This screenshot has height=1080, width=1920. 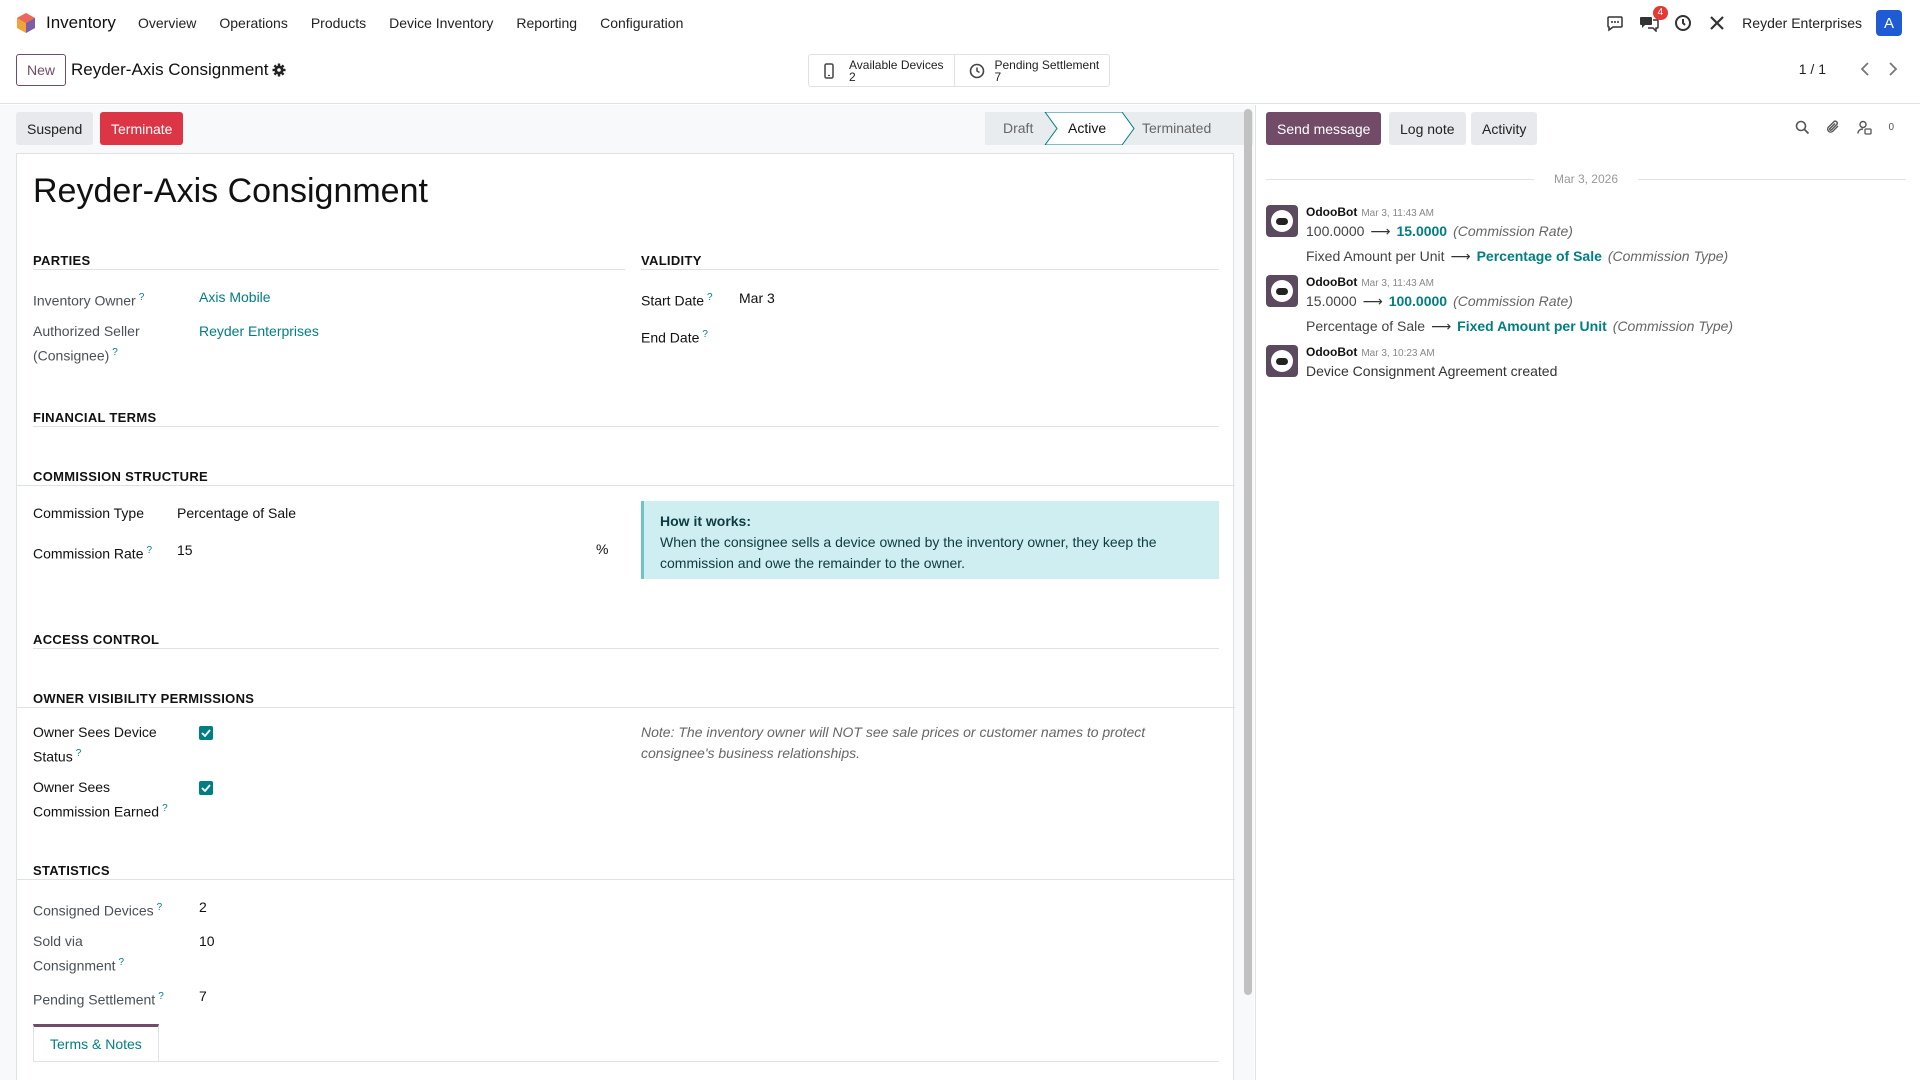 I want to click on form-scrollbar, so click(x=1248, y=552).